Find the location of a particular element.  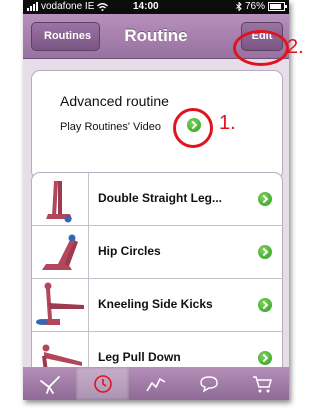

tab-routines is located at coordinates (102, 383).